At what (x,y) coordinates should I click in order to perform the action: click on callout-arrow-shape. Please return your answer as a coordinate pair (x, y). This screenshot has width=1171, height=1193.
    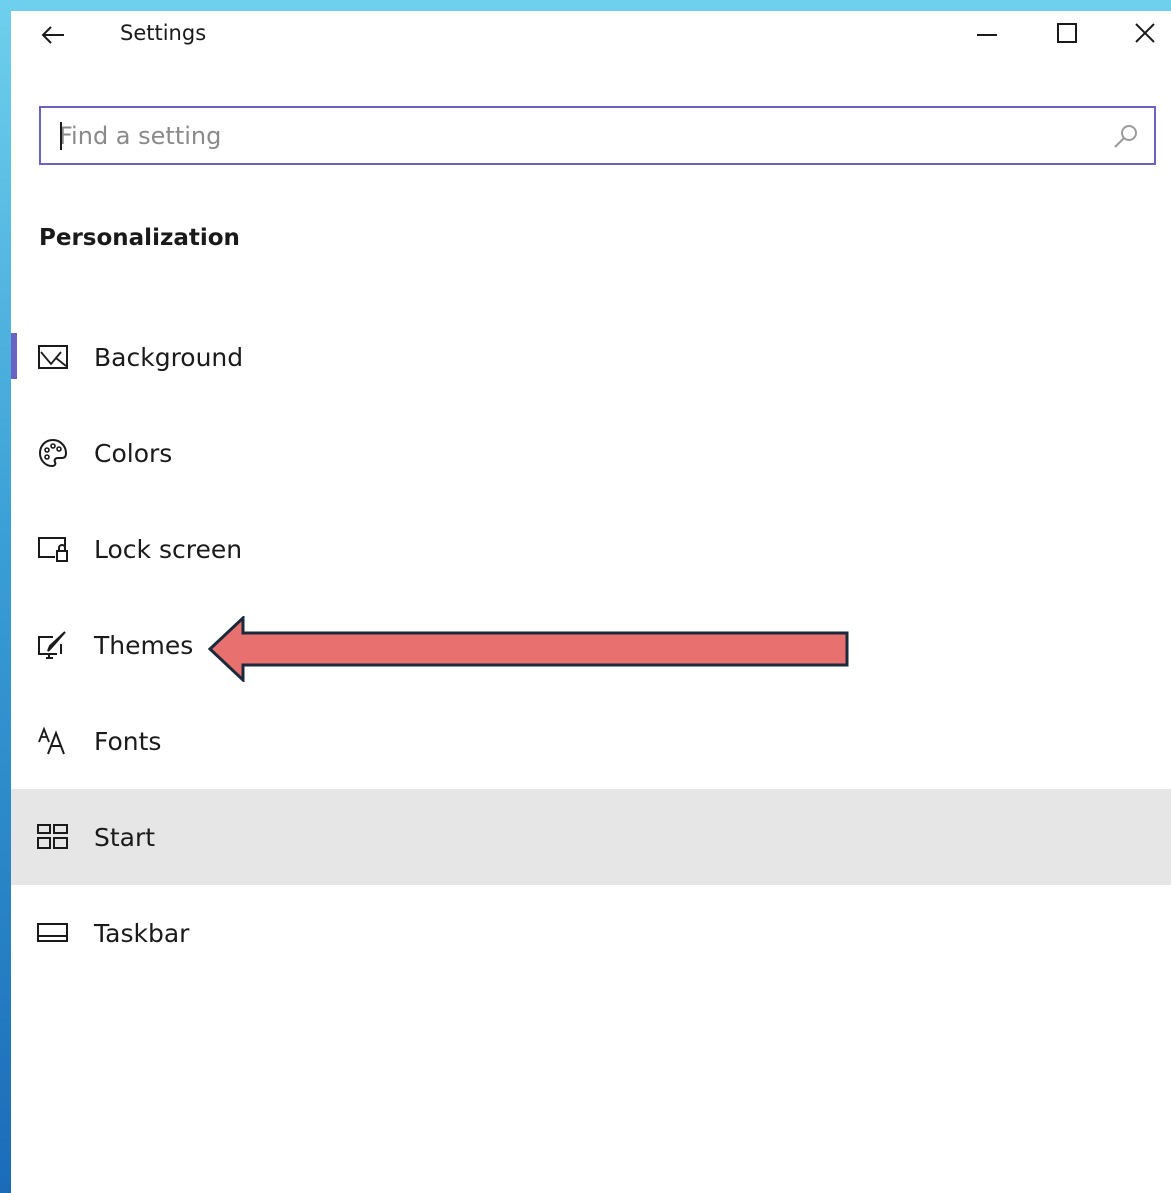
    Looking at the image, I should click on (528, 649).